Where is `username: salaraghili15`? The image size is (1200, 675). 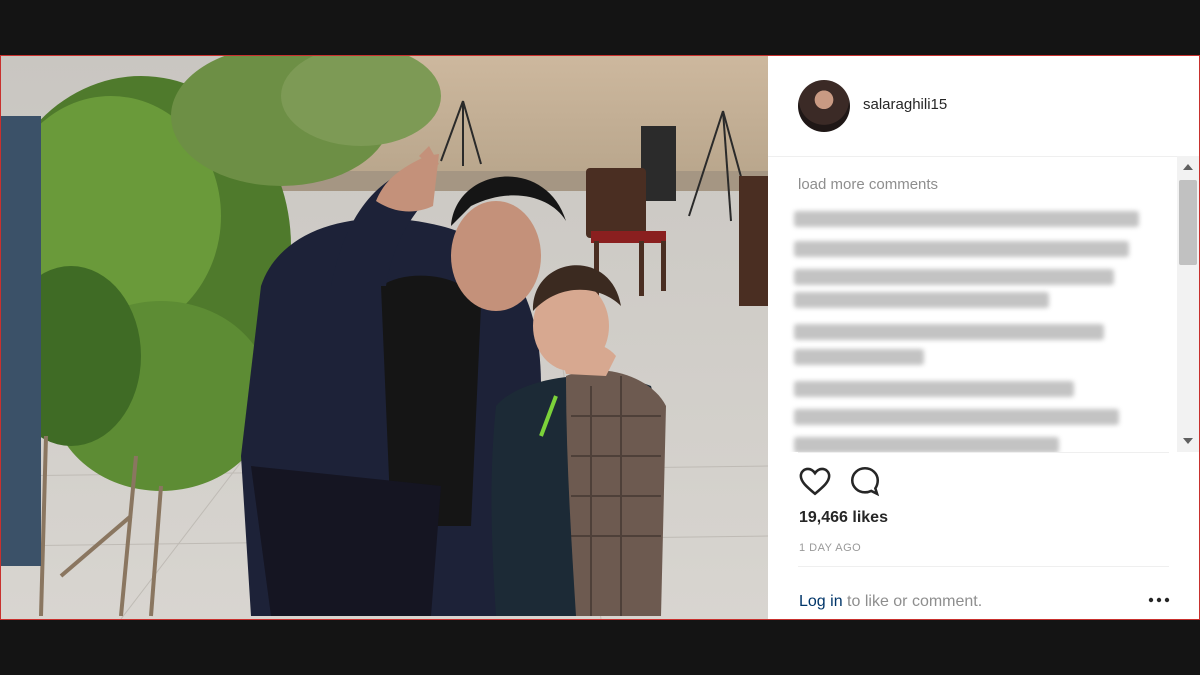 username: salaraghili15 is located at coordinates (905, 104).